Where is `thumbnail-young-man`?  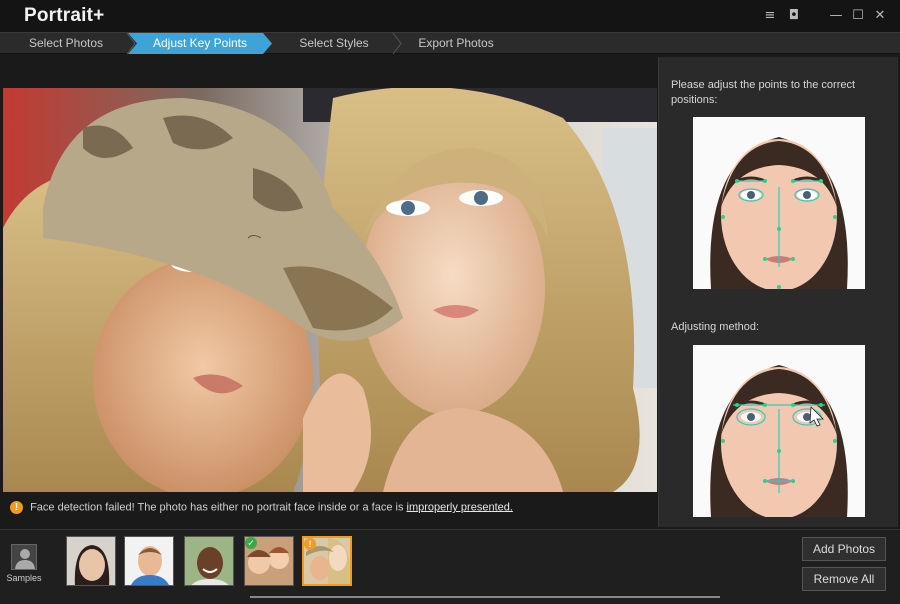
thumbnail-young-man is located at coordinates (149, 561).